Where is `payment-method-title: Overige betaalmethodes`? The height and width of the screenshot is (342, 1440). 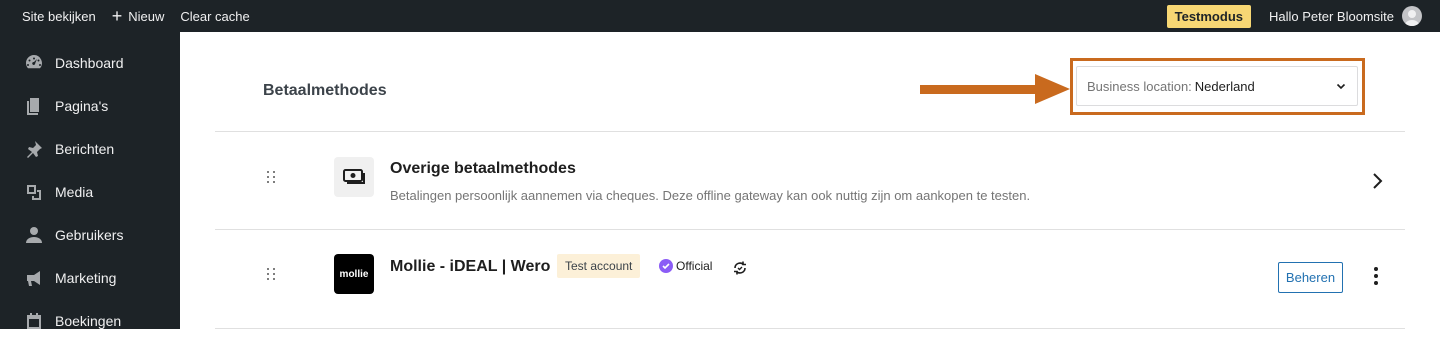
payment-method-title: Overige betaalmethodes is located at coordinates (483, 168).